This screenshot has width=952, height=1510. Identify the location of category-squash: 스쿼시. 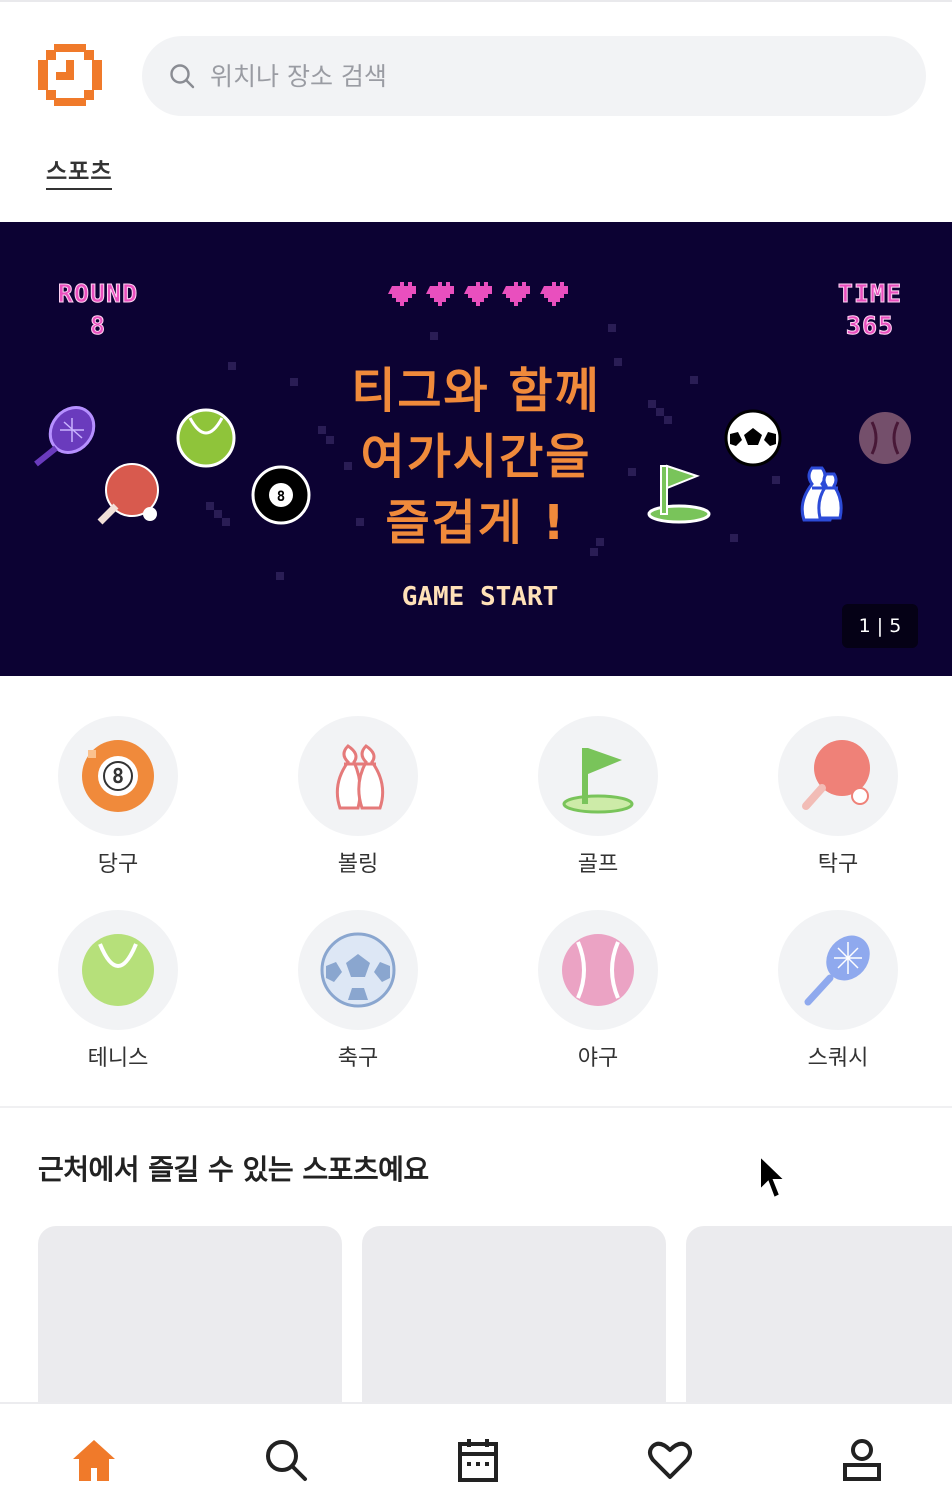
(838, 991).